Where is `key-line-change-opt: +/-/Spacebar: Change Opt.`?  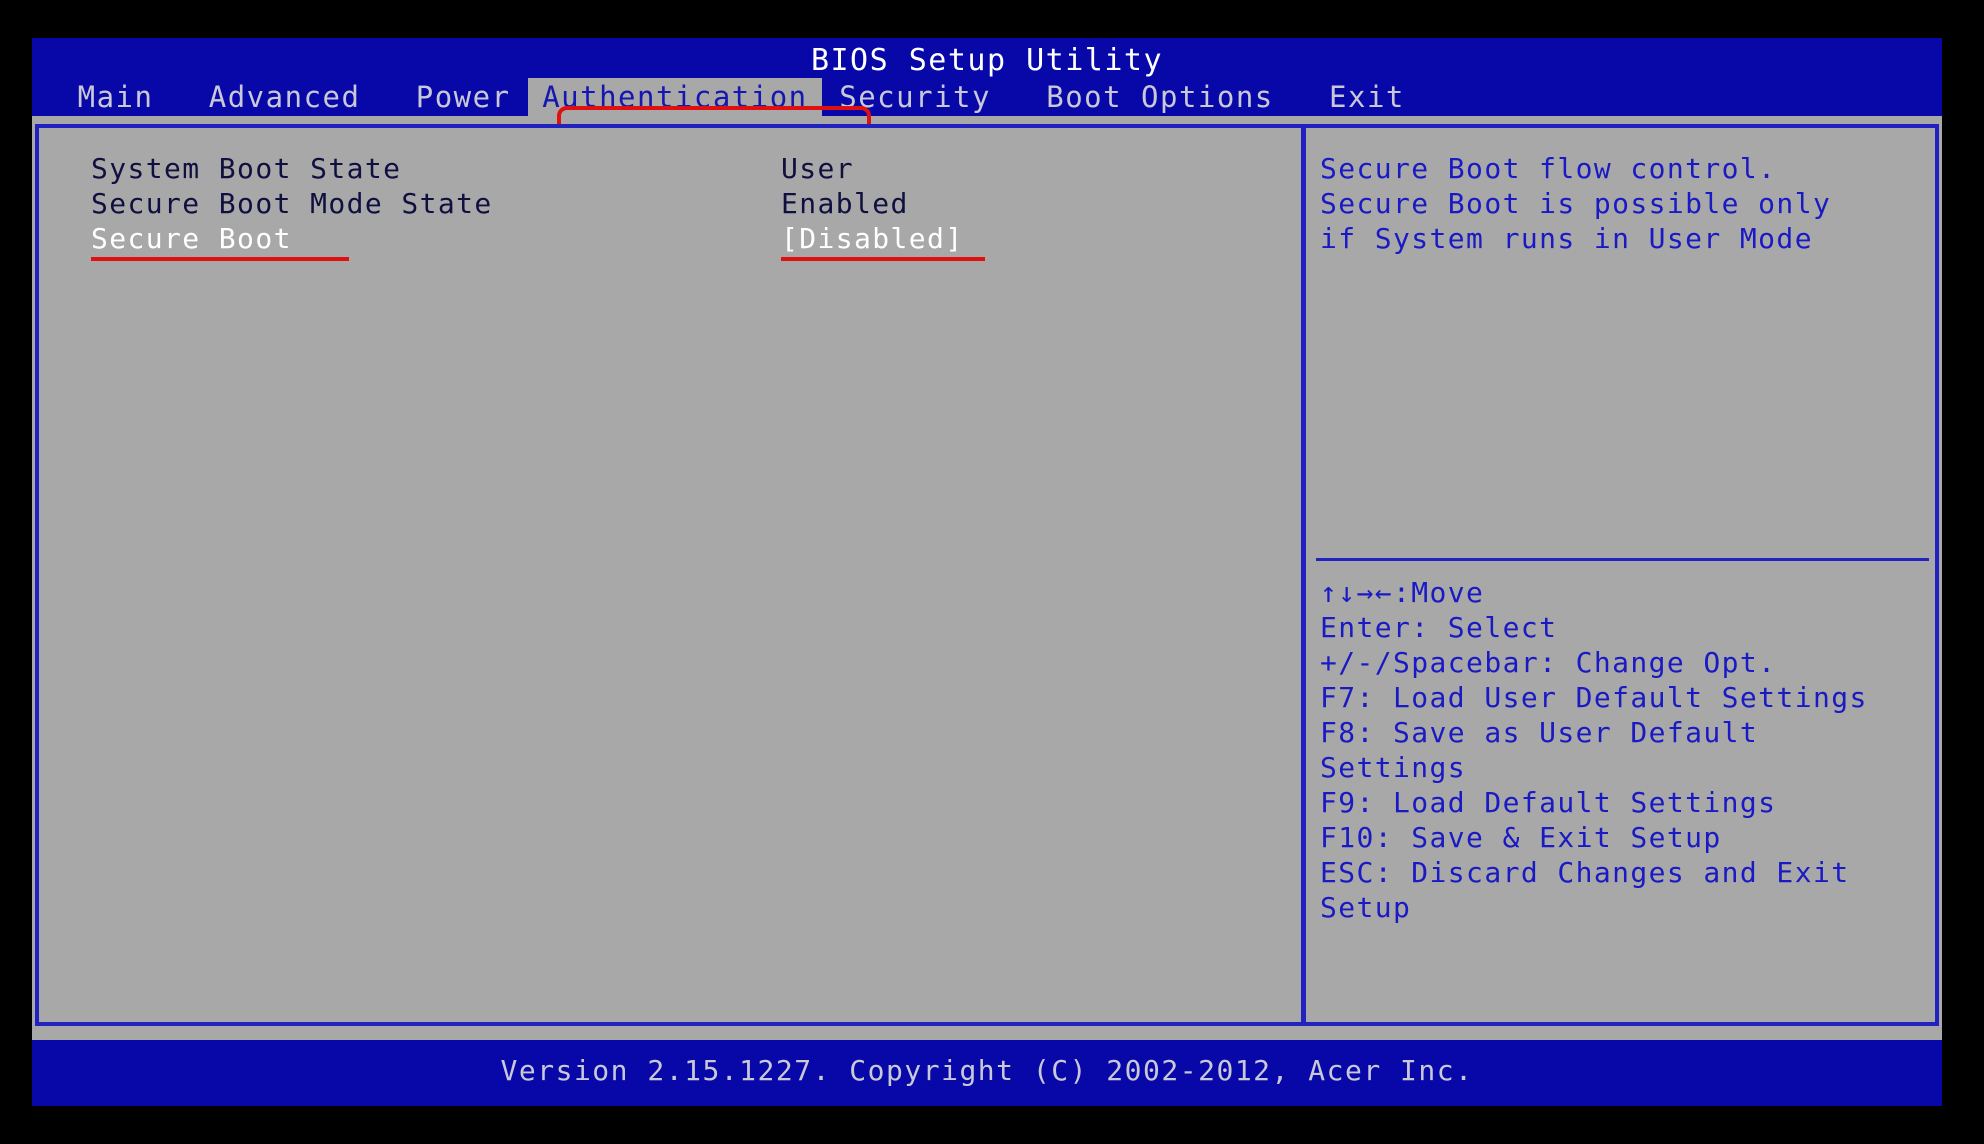
key-line-change-opt: +/-/Spacebar: Change Opt. is located at coordinates (1548, 662).